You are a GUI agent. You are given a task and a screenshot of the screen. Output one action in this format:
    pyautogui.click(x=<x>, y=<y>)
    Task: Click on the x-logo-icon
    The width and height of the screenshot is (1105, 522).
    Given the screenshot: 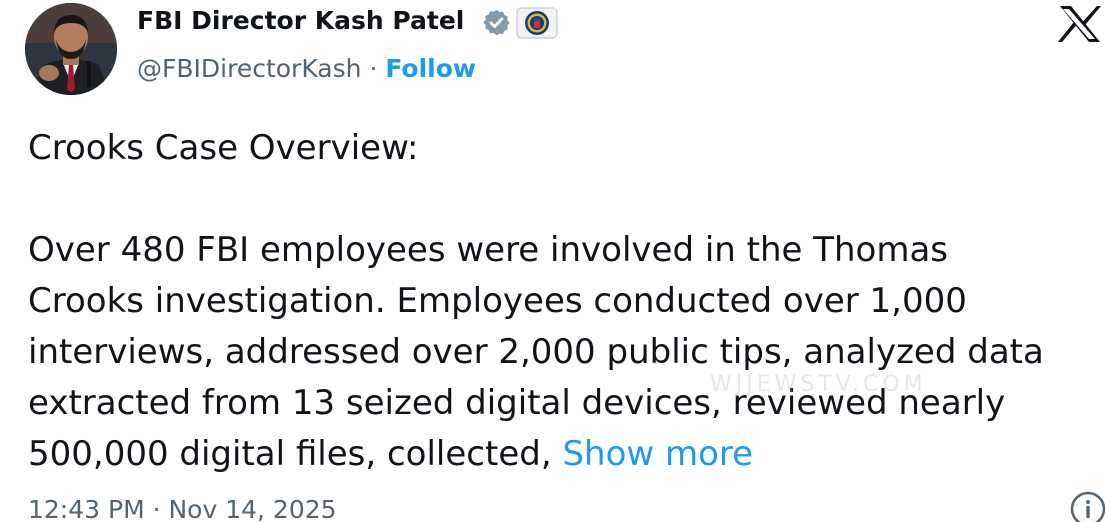 What is the action you would take?
    pyautogui.click(x=1080, y=24)
    